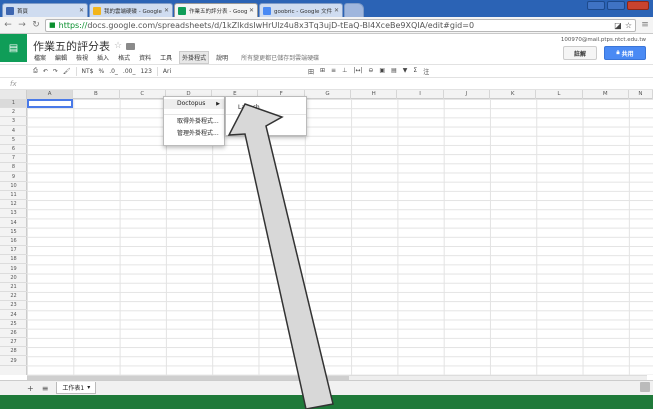 The width and height of the screenshot is (653, 409). Describe the element at coordinates (145, 57) in the screenshot. I see `menu-data: 資料` at that location.